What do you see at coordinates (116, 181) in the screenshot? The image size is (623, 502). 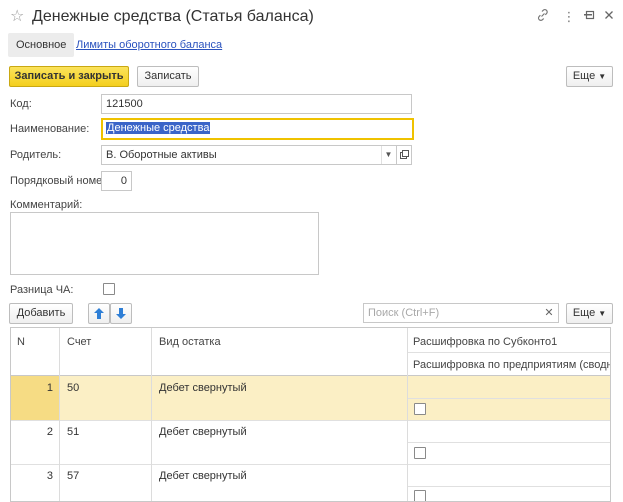 I see `order-number-field: 0` at bounding box center [116, 181].